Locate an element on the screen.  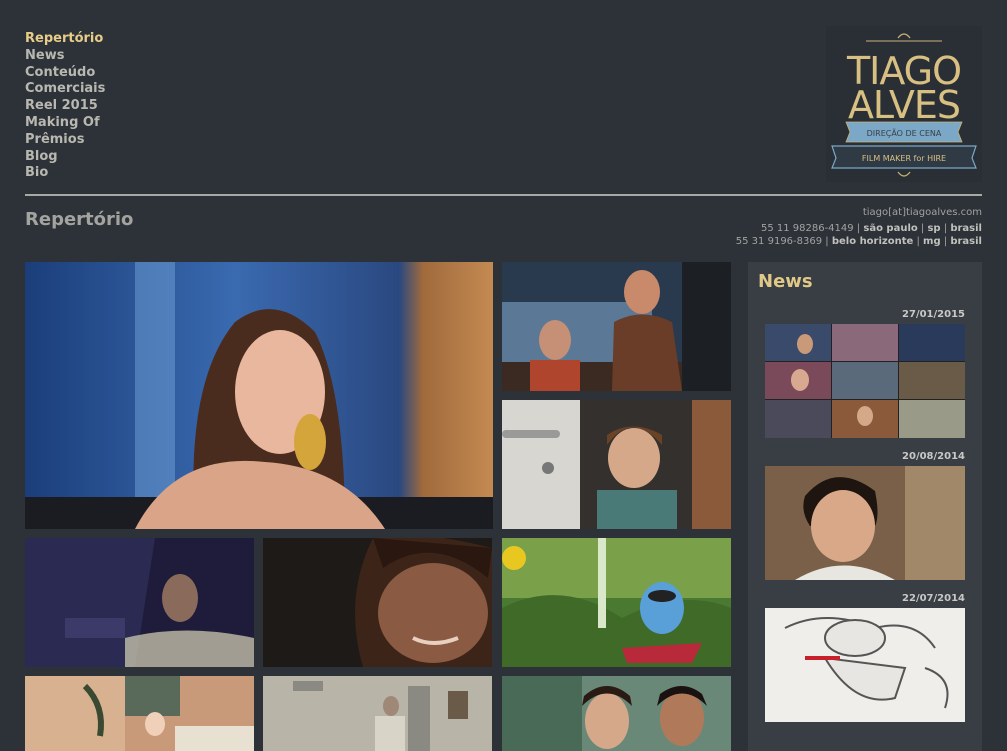
portfolio-tile-couch is located at coordinates (139, 713).